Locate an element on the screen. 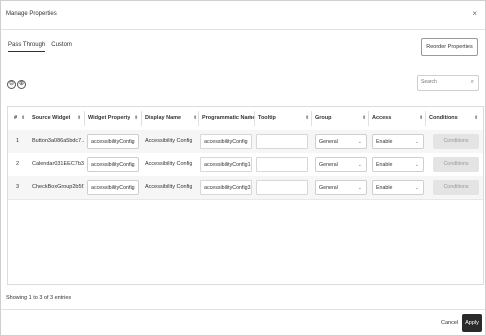  entries-summary: Showing 1 to 3 of 3 entries is located at coordinates (39, 298).